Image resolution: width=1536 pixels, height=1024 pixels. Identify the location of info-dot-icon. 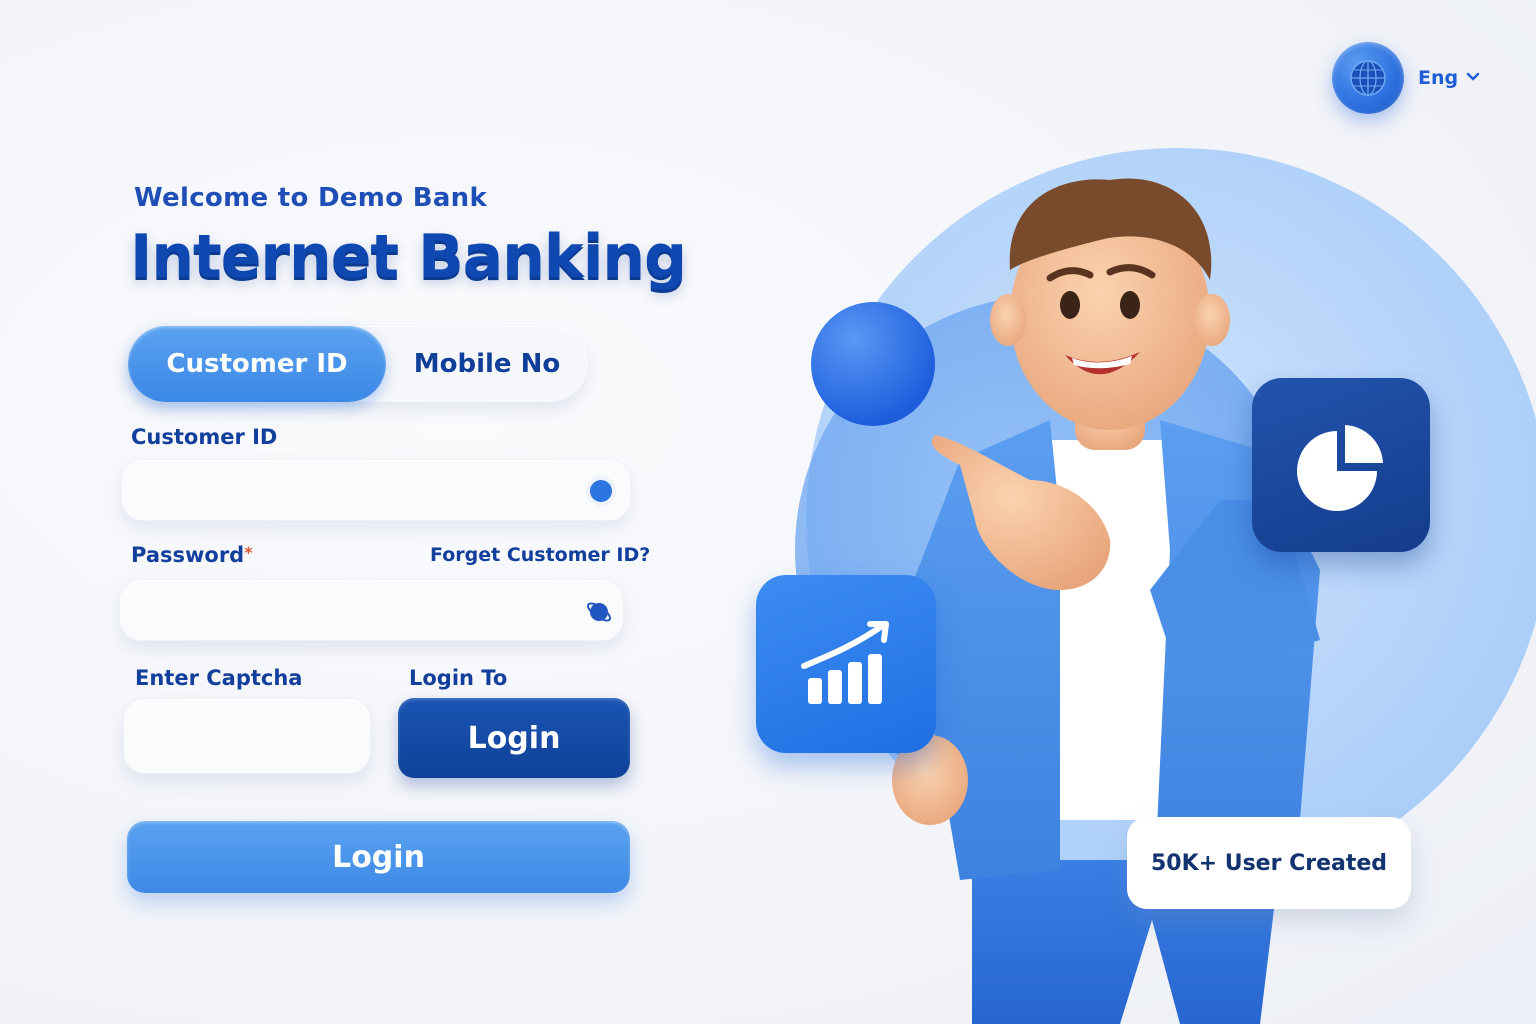
(601, 491).